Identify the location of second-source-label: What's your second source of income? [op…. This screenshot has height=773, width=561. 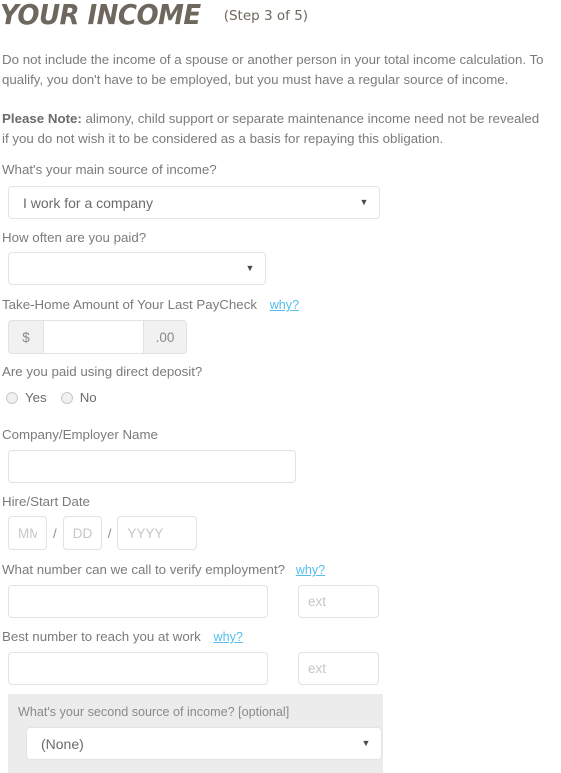
(154, 712).